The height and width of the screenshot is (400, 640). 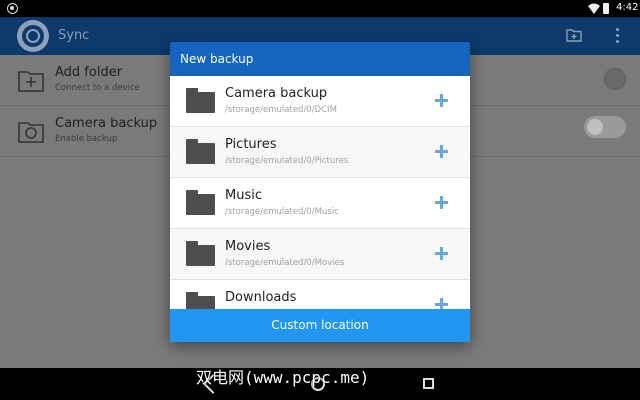 What do you see at coordinates (594, 8) in the screenshot?
I see `wifi-icon` at bounding box center [594, 8].